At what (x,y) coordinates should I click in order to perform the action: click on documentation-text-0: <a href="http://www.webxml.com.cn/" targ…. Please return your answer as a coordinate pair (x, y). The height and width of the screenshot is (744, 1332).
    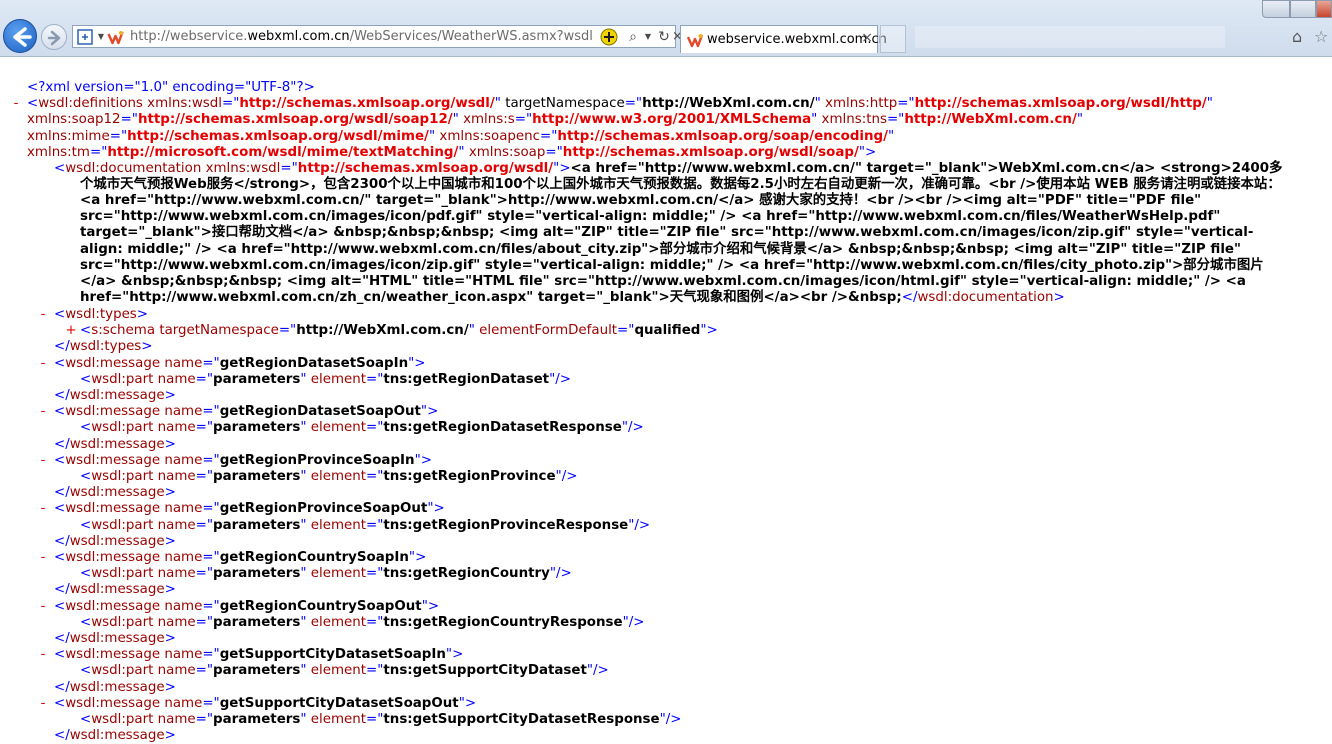
    Looking at the image, I should click on (926, 168).